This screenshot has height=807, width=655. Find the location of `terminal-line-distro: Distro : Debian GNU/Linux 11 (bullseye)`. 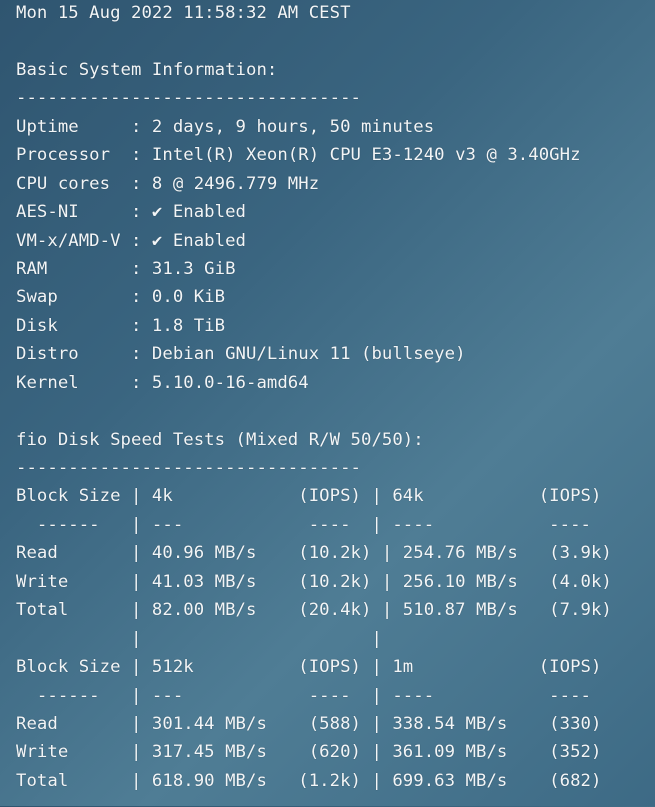

terminal-line-distro: Distro : Debian GNU/Linux 11 (bullseye) is located at coordinates (241, 354).